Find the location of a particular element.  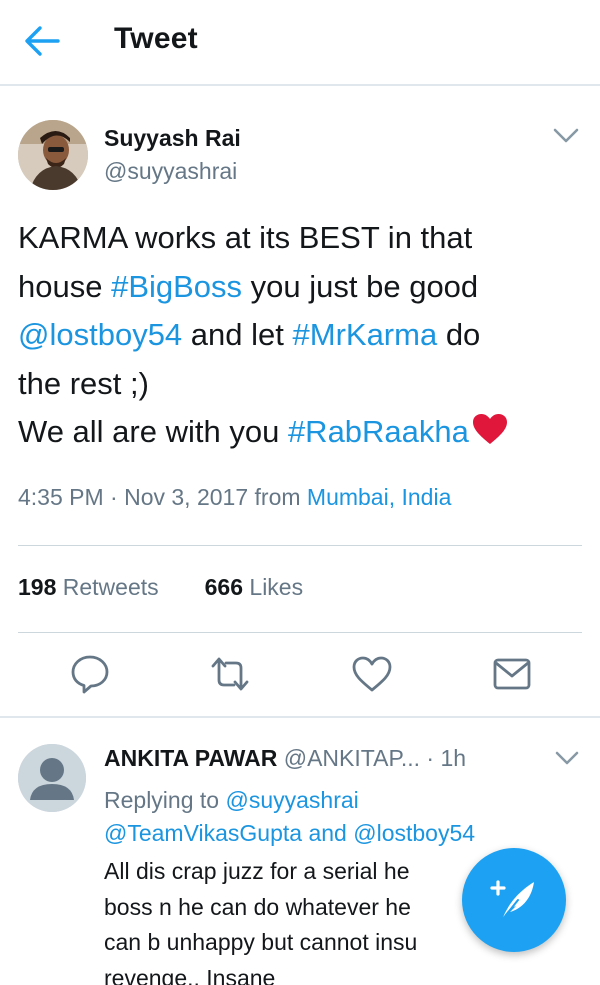

author-name: Suyyash Rai is located at coordinates (172, 138).